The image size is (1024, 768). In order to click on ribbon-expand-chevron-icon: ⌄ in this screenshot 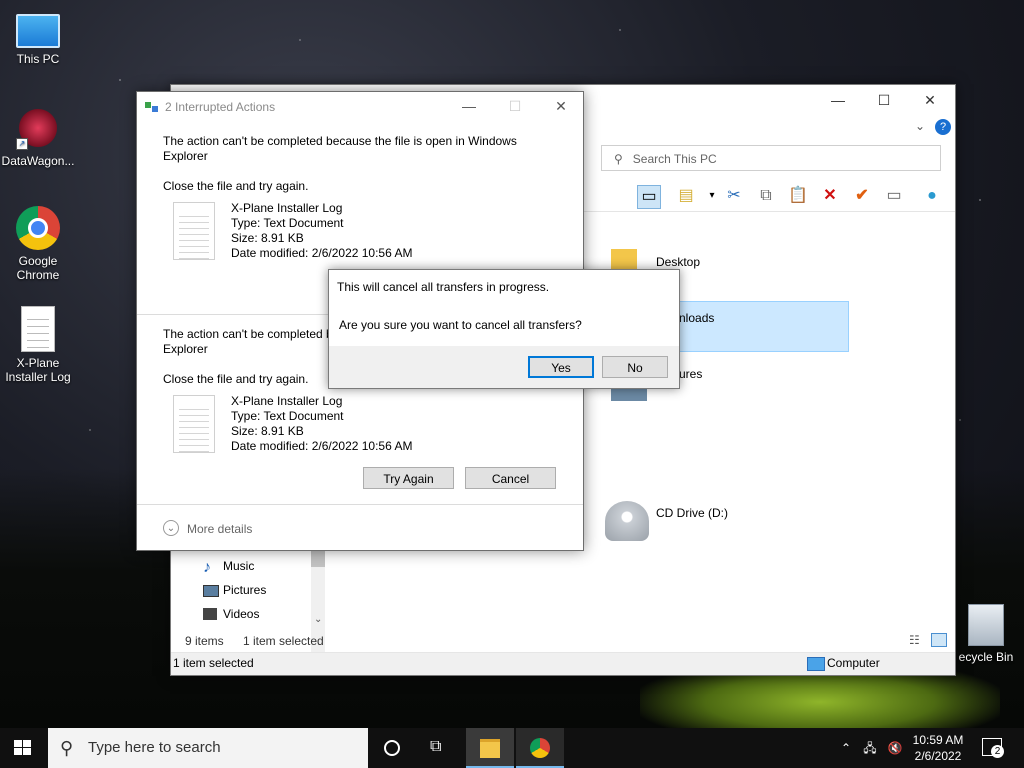, I will do `click(920, 126)`.